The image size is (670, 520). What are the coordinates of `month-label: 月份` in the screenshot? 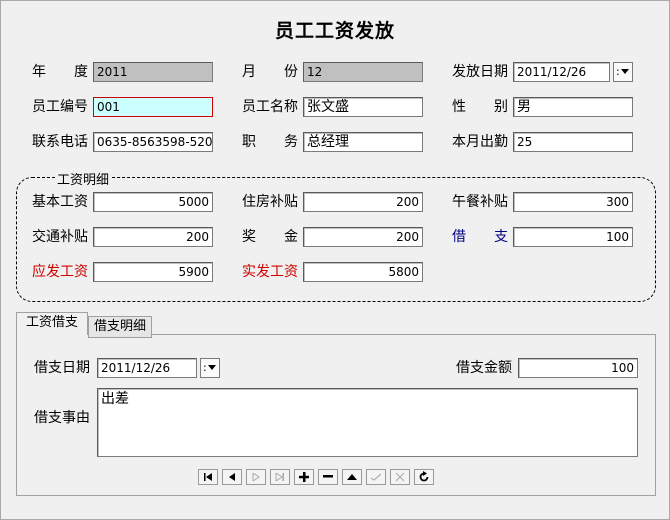 It's located at (270, 72).